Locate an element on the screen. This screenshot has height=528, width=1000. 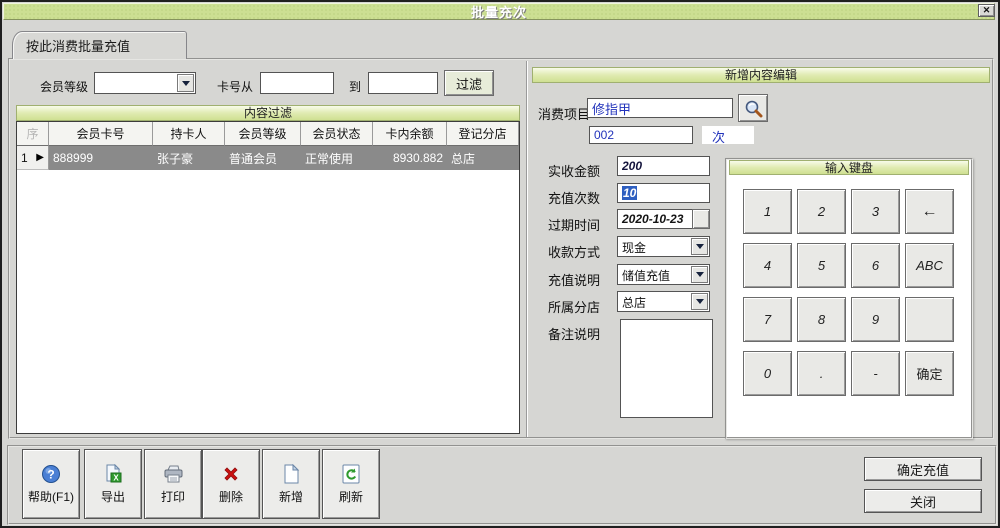
row-marker-icon: ▶ is located at coordinates (40, 157).